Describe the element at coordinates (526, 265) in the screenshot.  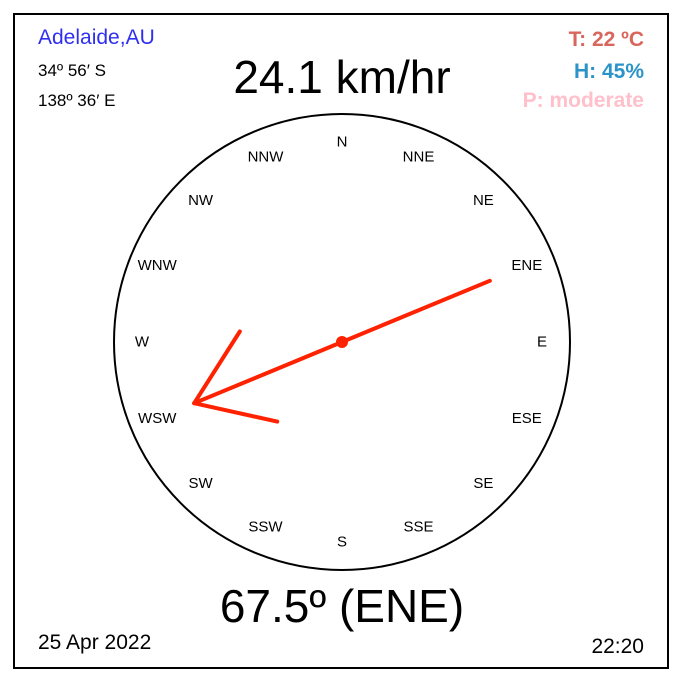
I see `compass-label-ene: ENE` at that location.